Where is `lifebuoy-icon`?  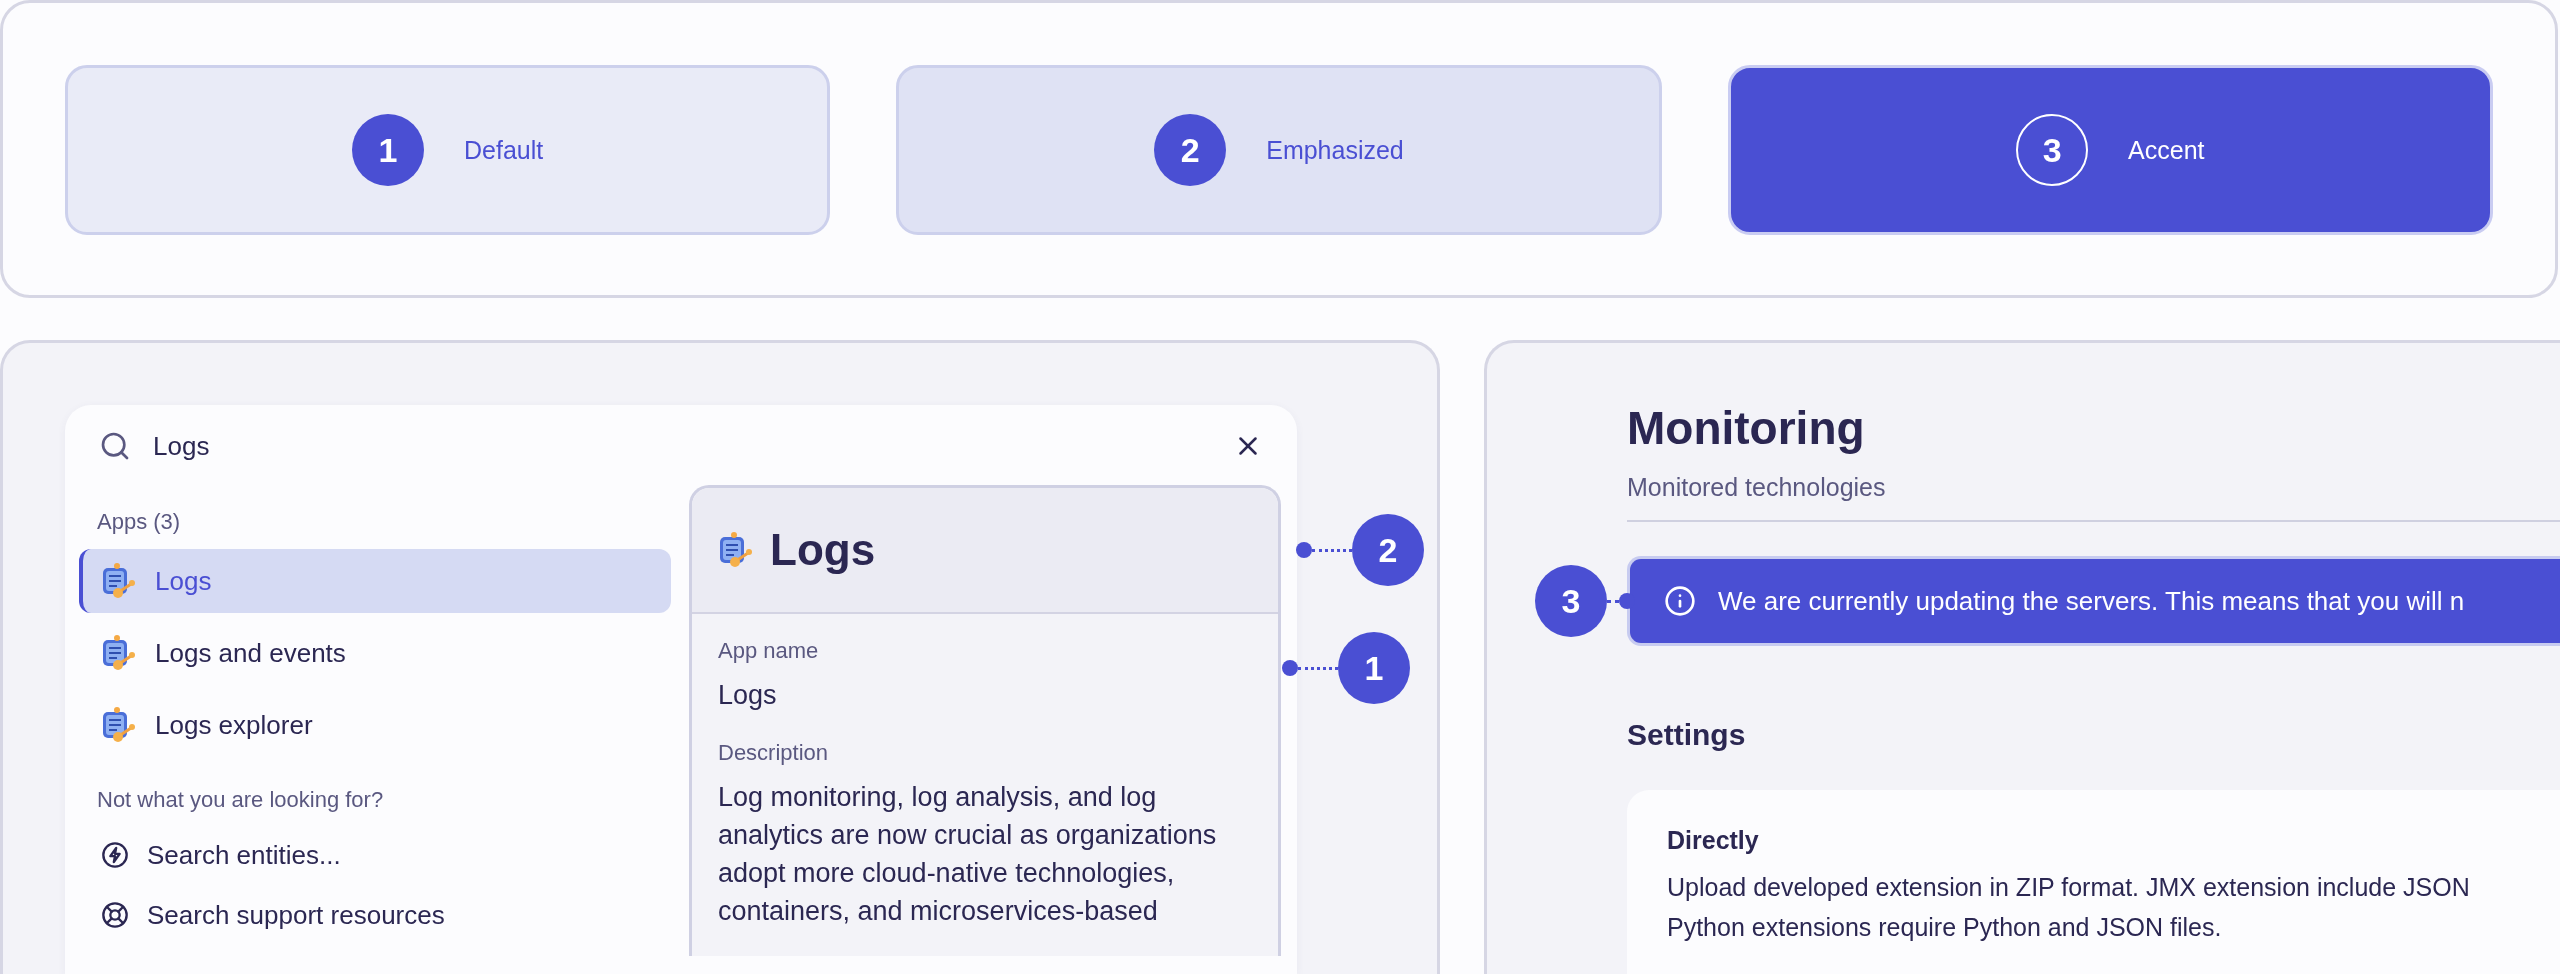 lifebuoy-icon is located at coordinates (115, 915).